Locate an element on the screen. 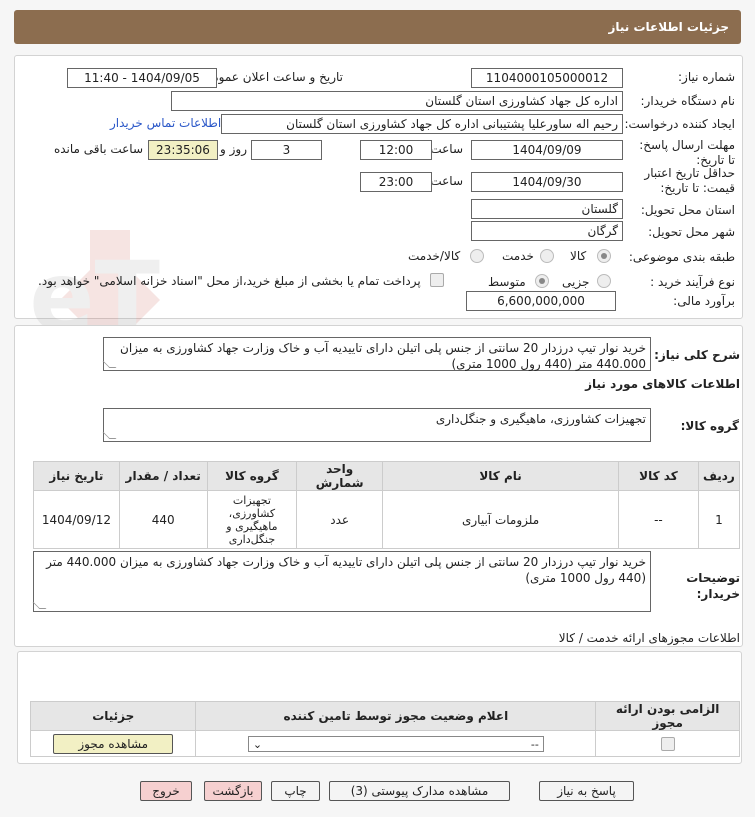  treasury-payment-checkbox is located at coordinates (437, 280).